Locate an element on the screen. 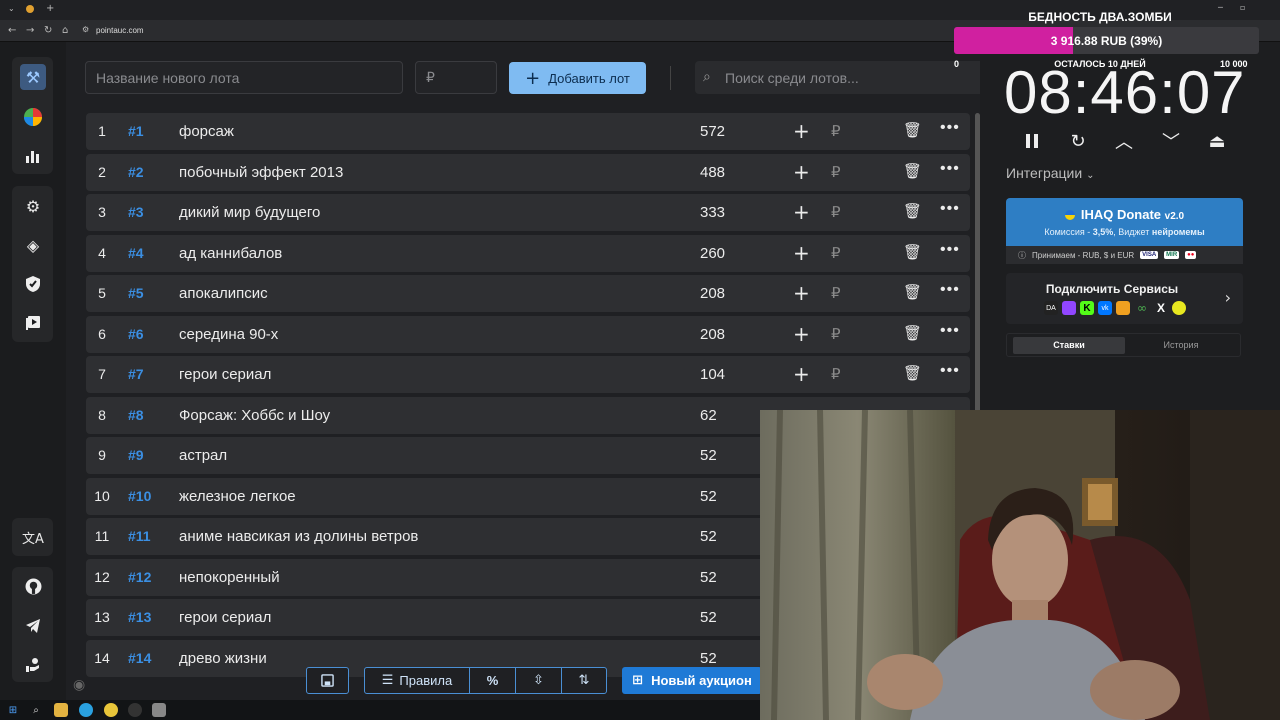 This screenshot has height=720, width=1280. site-info-icon: ⚙ is located at coordinates (85, 29).